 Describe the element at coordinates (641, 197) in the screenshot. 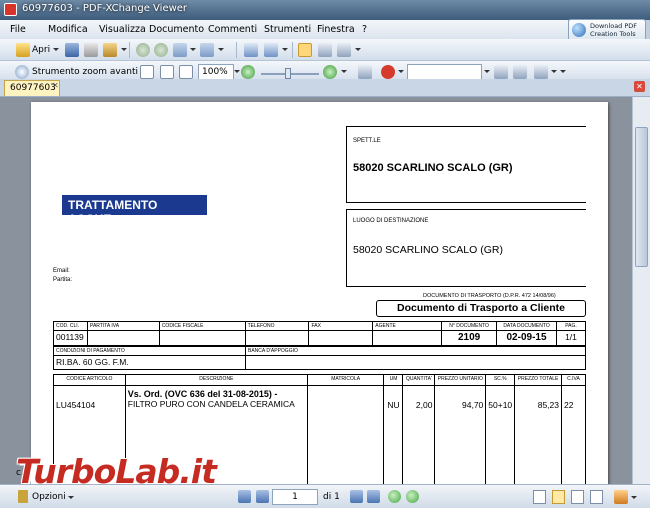

I see `scrollbar-thumb` at that location.